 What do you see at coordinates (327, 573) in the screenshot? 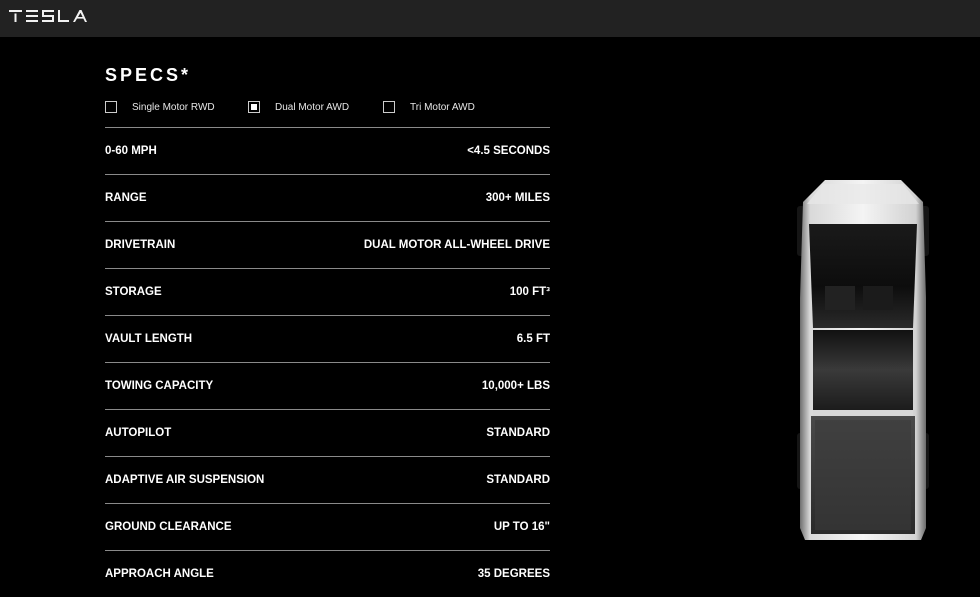
I see `spec-row-approach-angle: APPROACH ANGLE 35 DEGREES` at bounding box center [327, 573].